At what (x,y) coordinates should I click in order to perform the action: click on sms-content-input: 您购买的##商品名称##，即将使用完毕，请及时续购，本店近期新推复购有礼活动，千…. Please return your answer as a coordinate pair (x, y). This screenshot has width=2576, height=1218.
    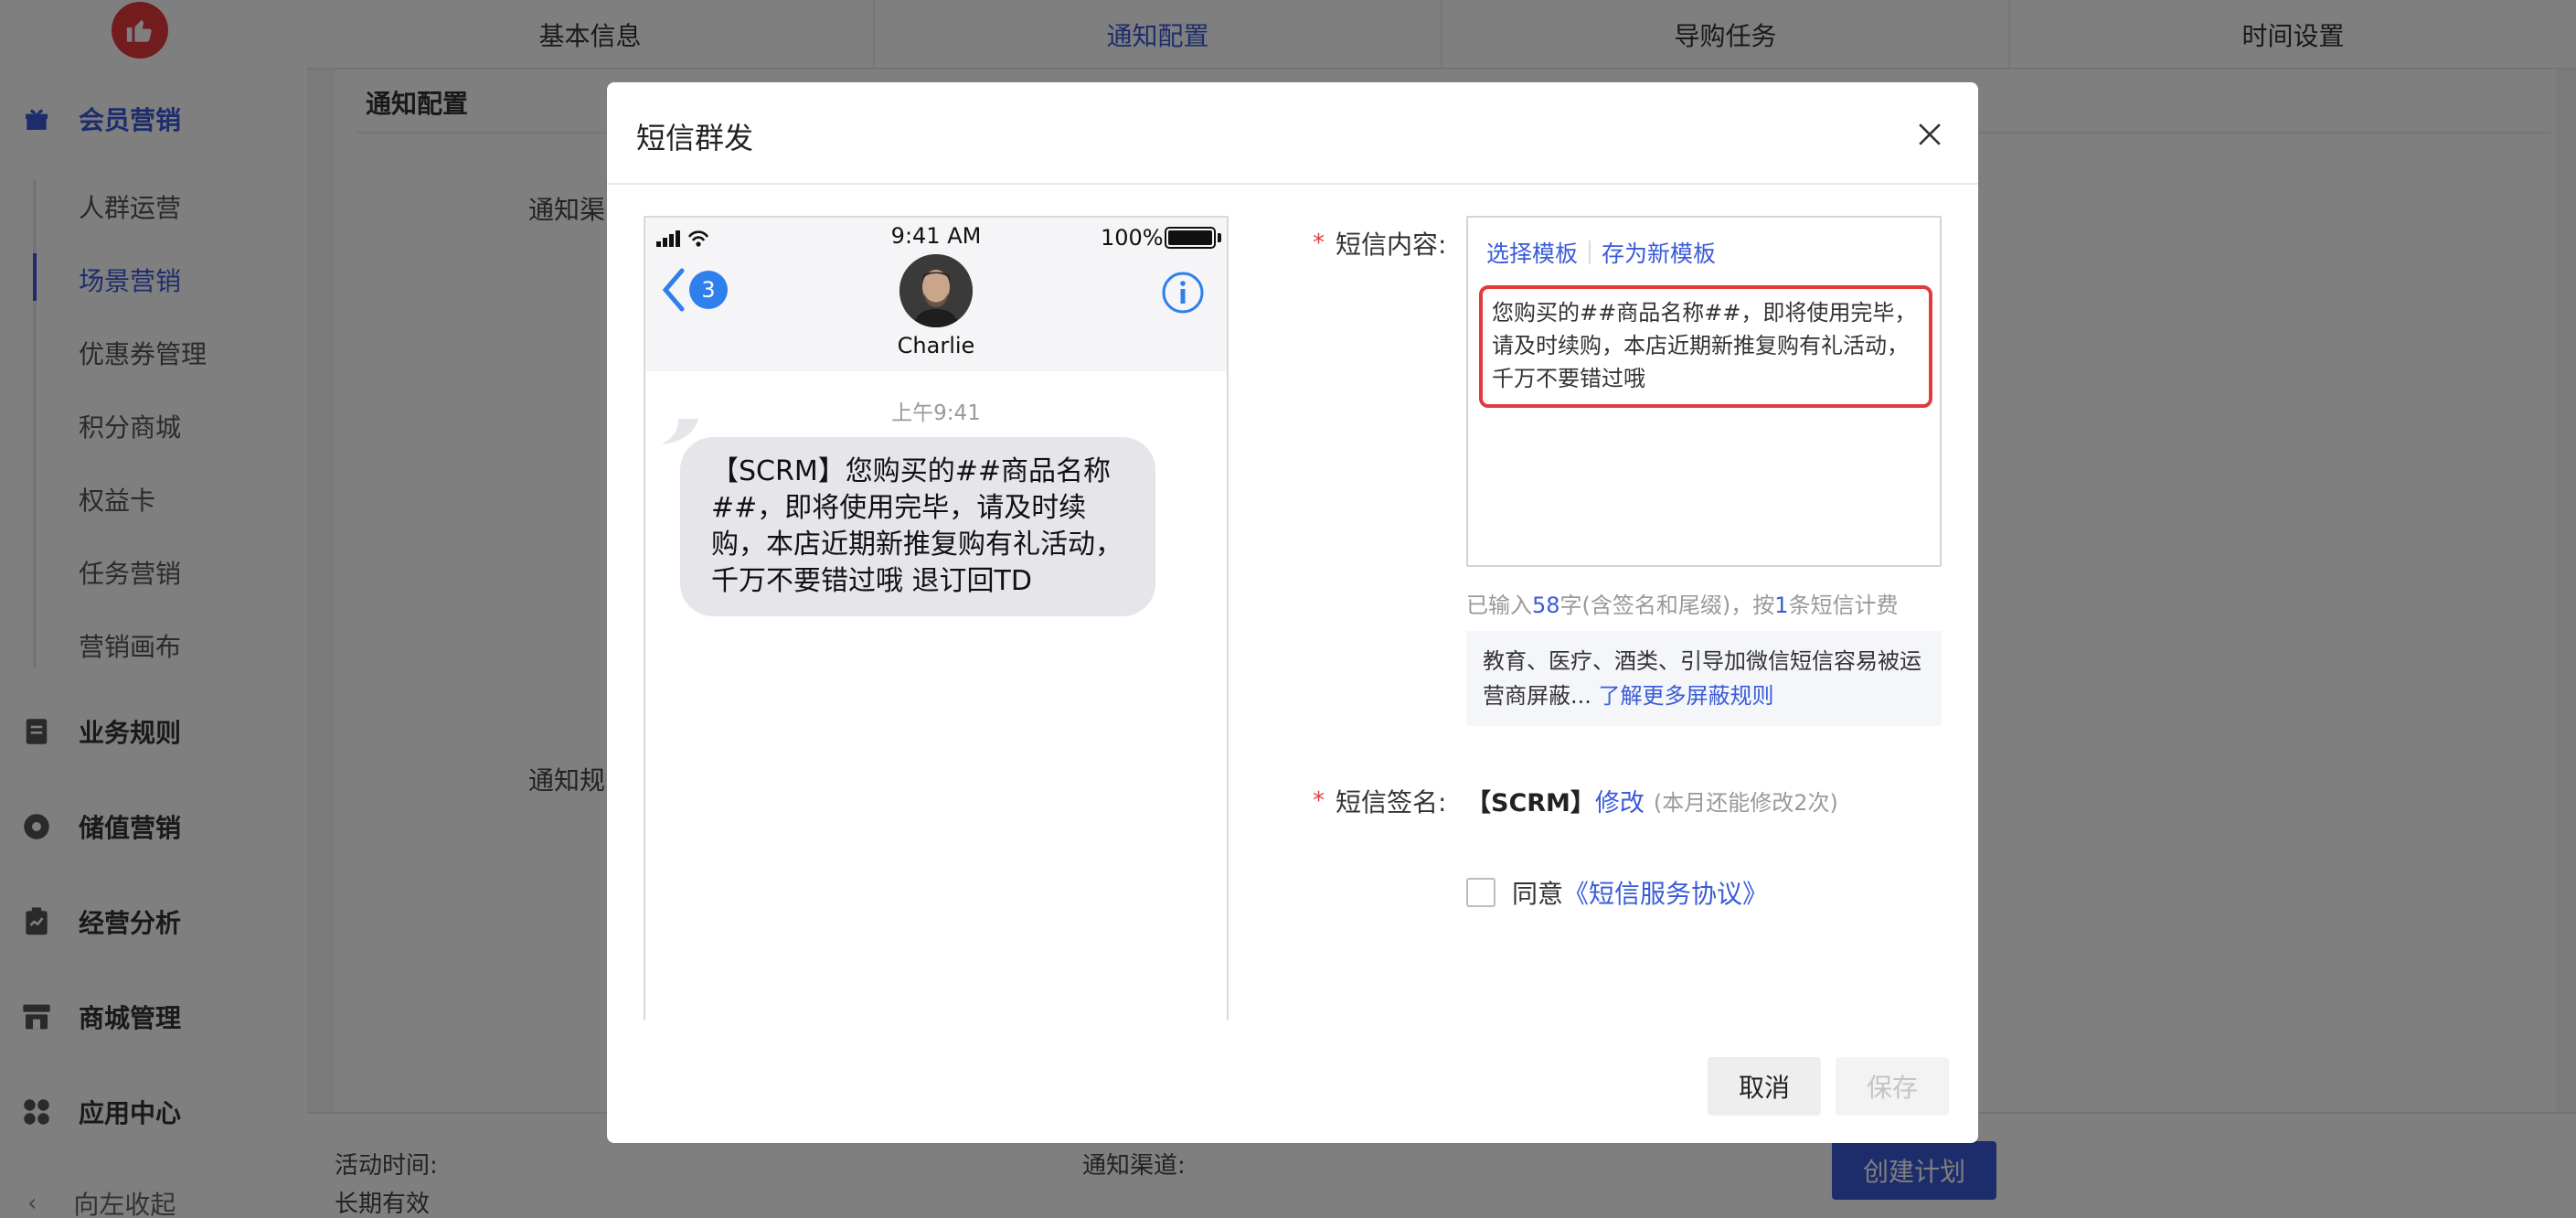
    Looking at the image, I should click on (1705, 346).